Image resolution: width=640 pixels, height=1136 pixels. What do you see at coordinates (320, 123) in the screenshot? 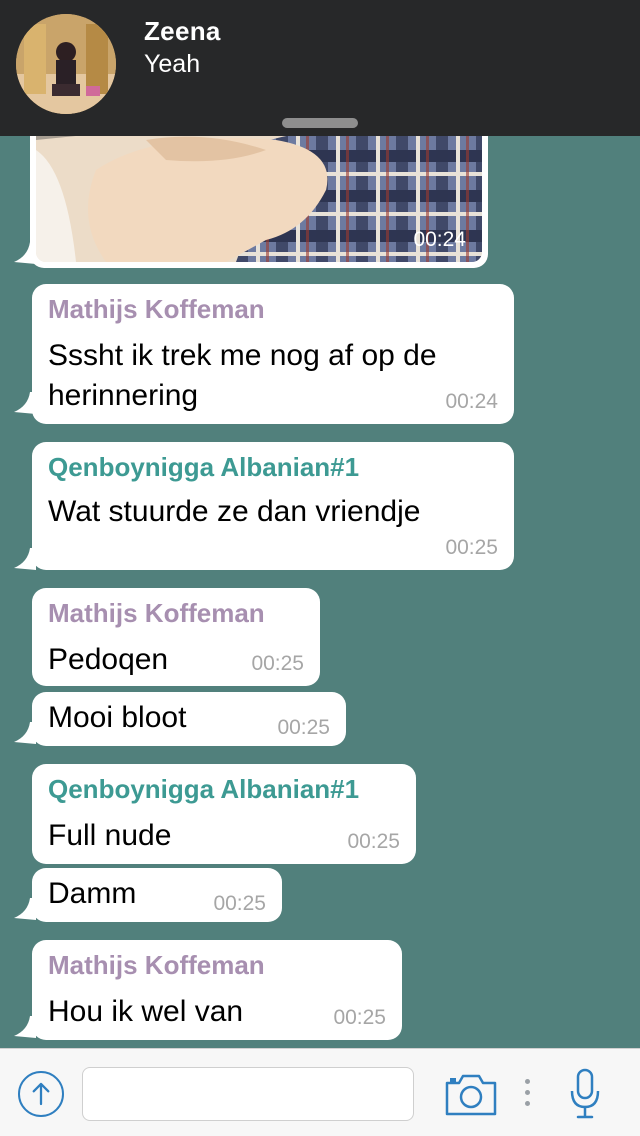
I see `drag-handle` at bounding box center [320, 123].